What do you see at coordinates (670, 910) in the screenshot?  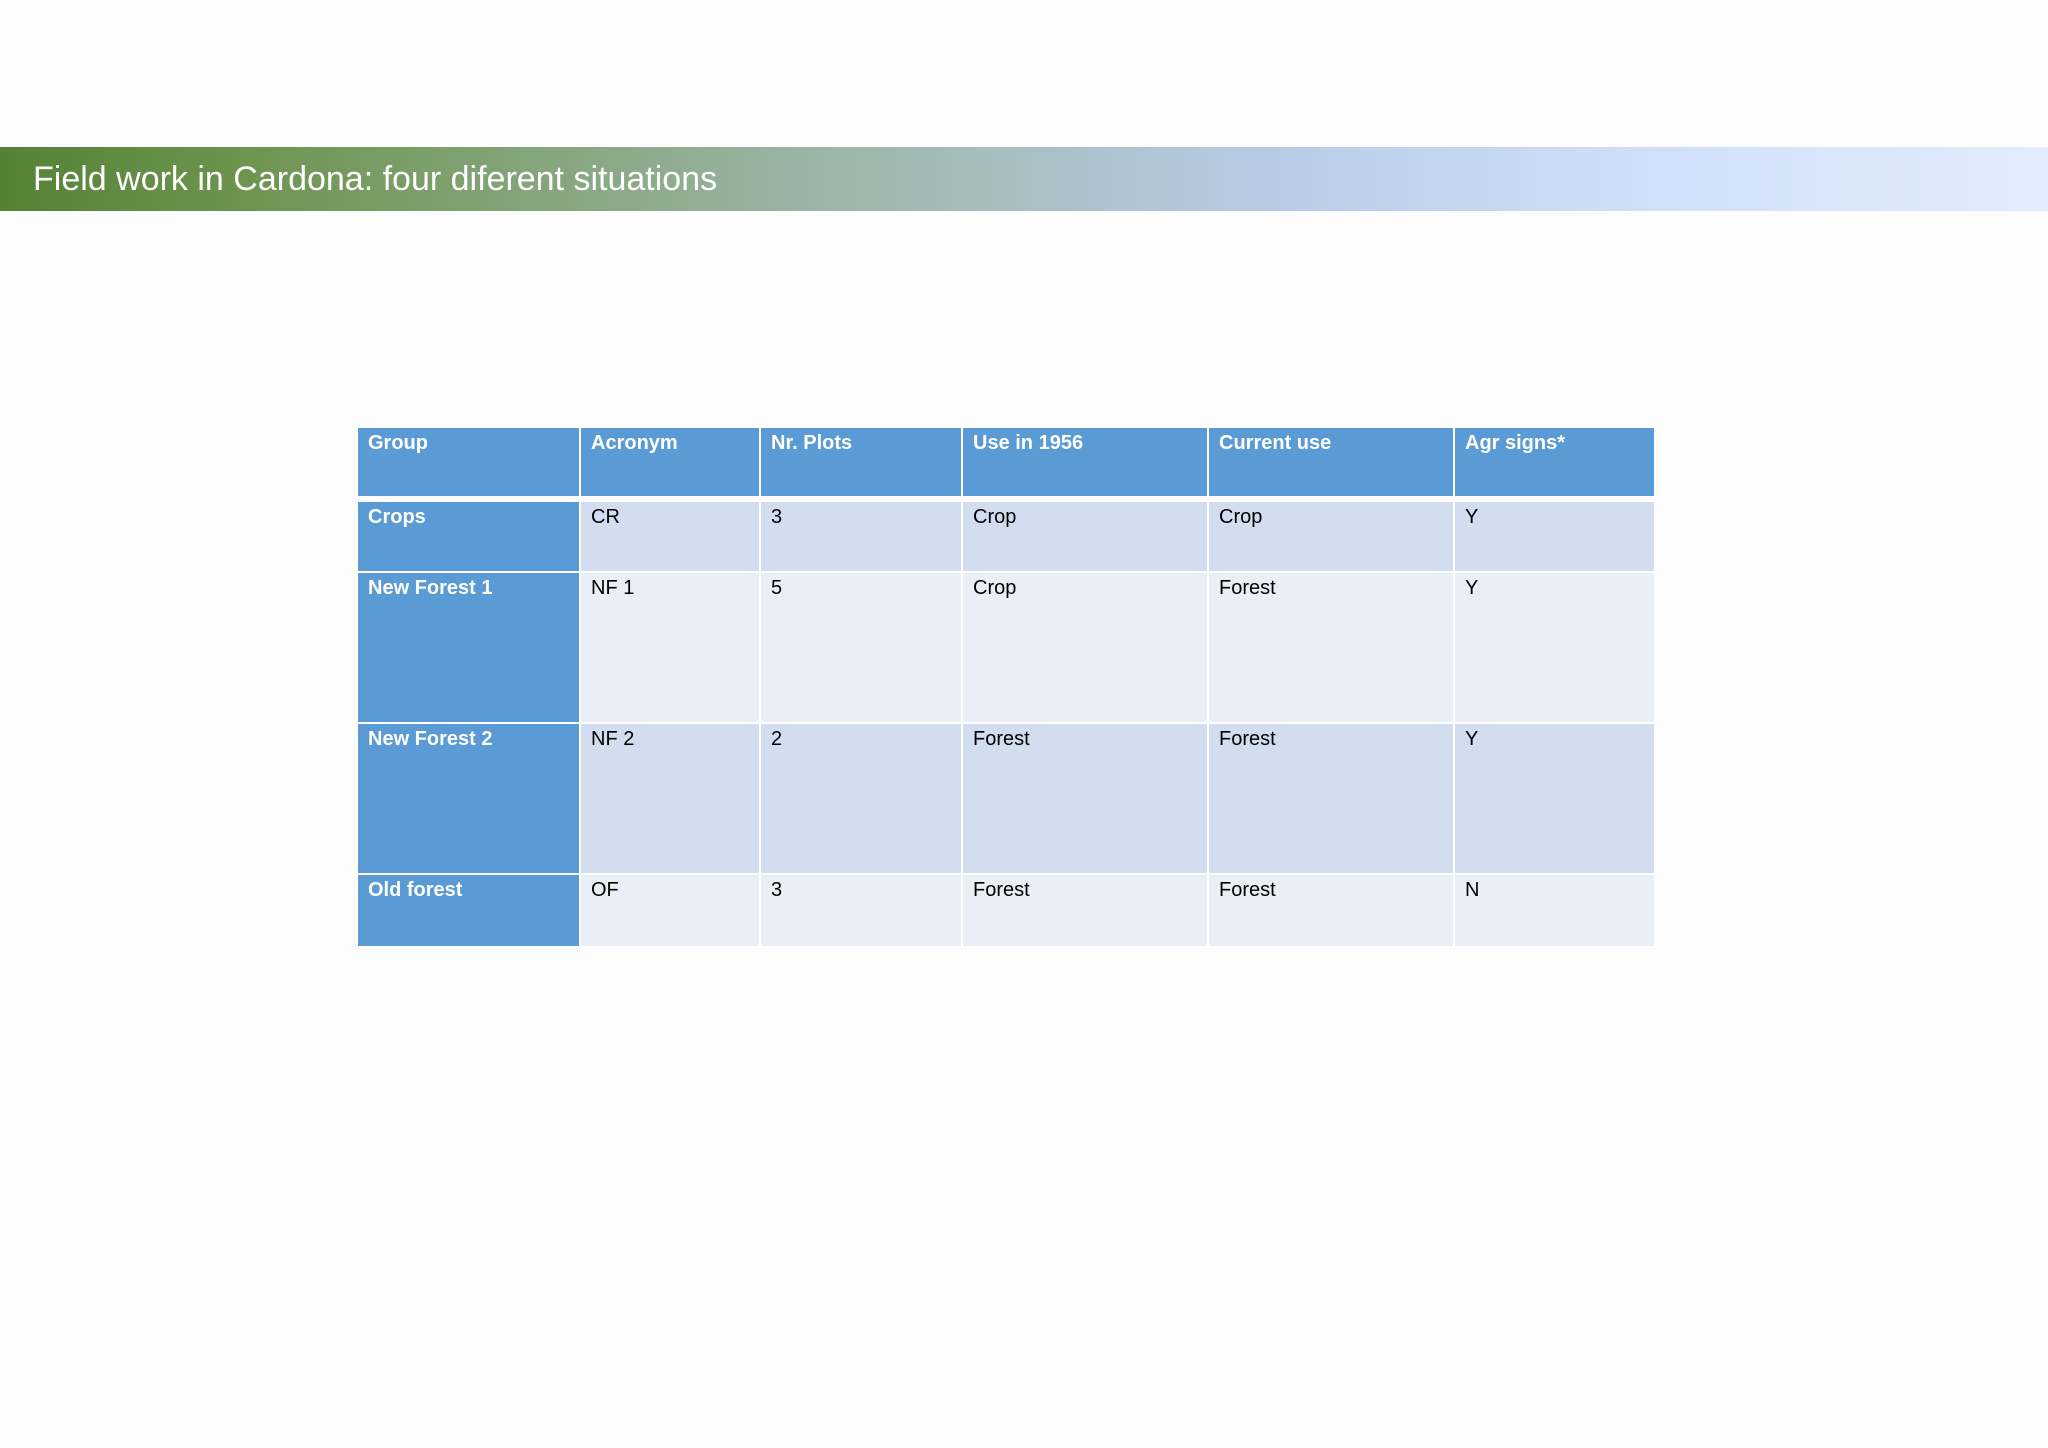 I see `row-acronym: OF` at bounding box center [670, 910].